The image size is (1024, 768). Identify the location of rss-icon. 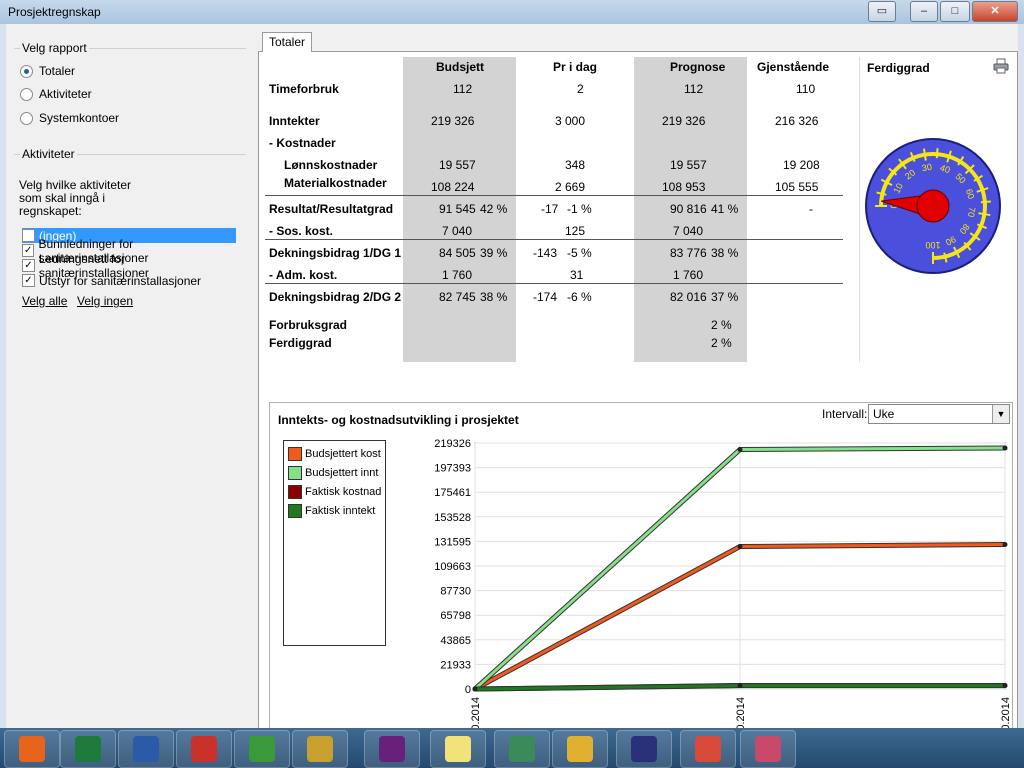
(204, 749).